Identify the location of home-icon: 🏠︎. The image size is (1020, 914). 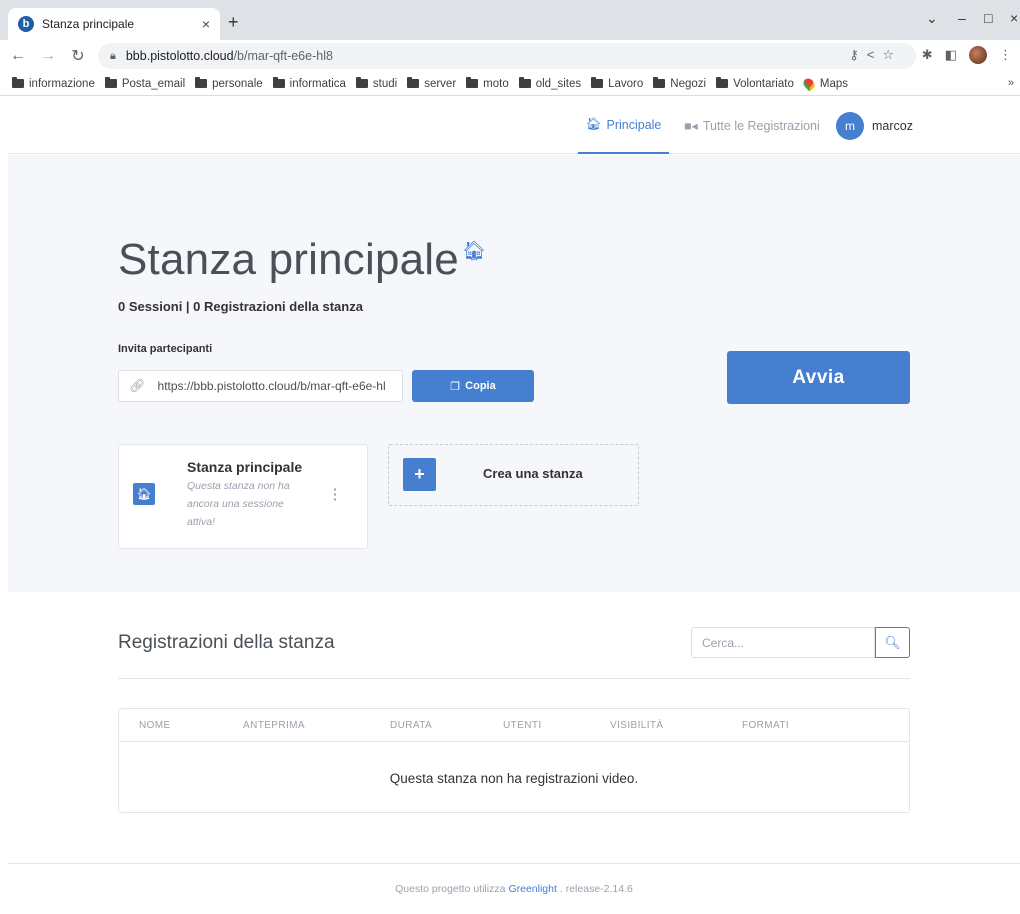
(593, 124).